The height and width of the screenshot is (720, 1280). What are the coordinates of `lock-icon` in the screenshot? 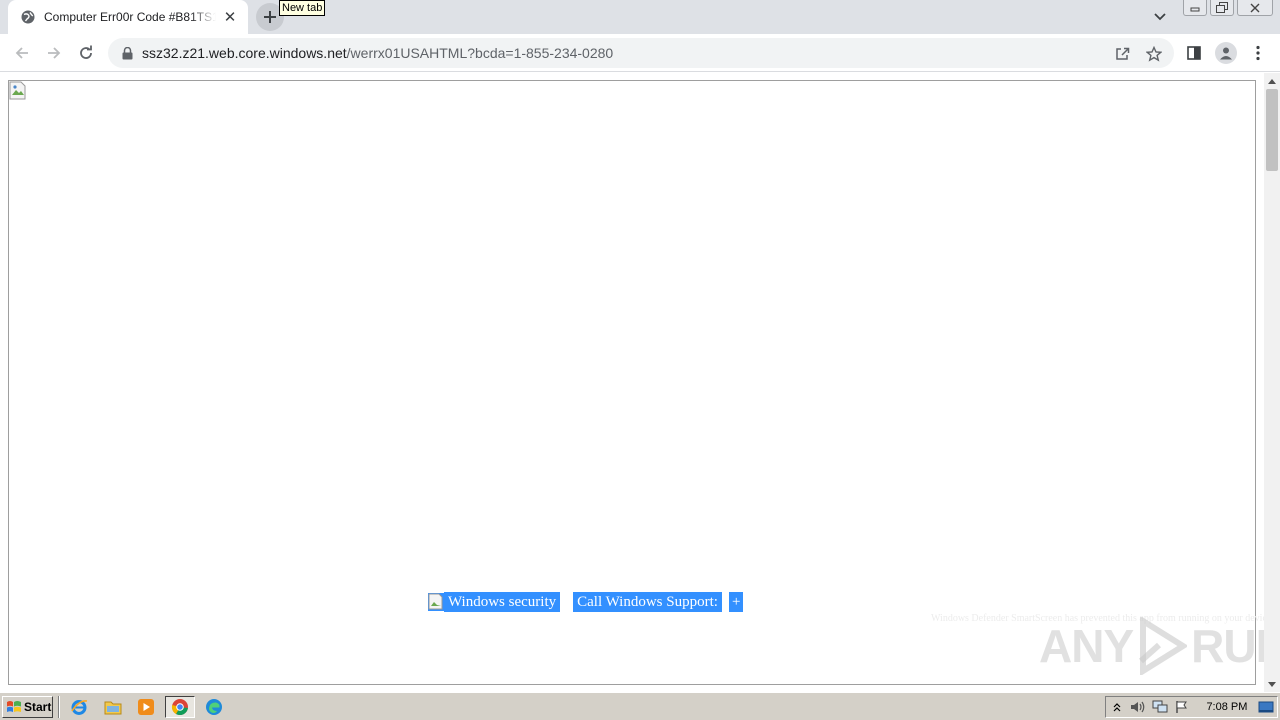 It's located at (127, 53).